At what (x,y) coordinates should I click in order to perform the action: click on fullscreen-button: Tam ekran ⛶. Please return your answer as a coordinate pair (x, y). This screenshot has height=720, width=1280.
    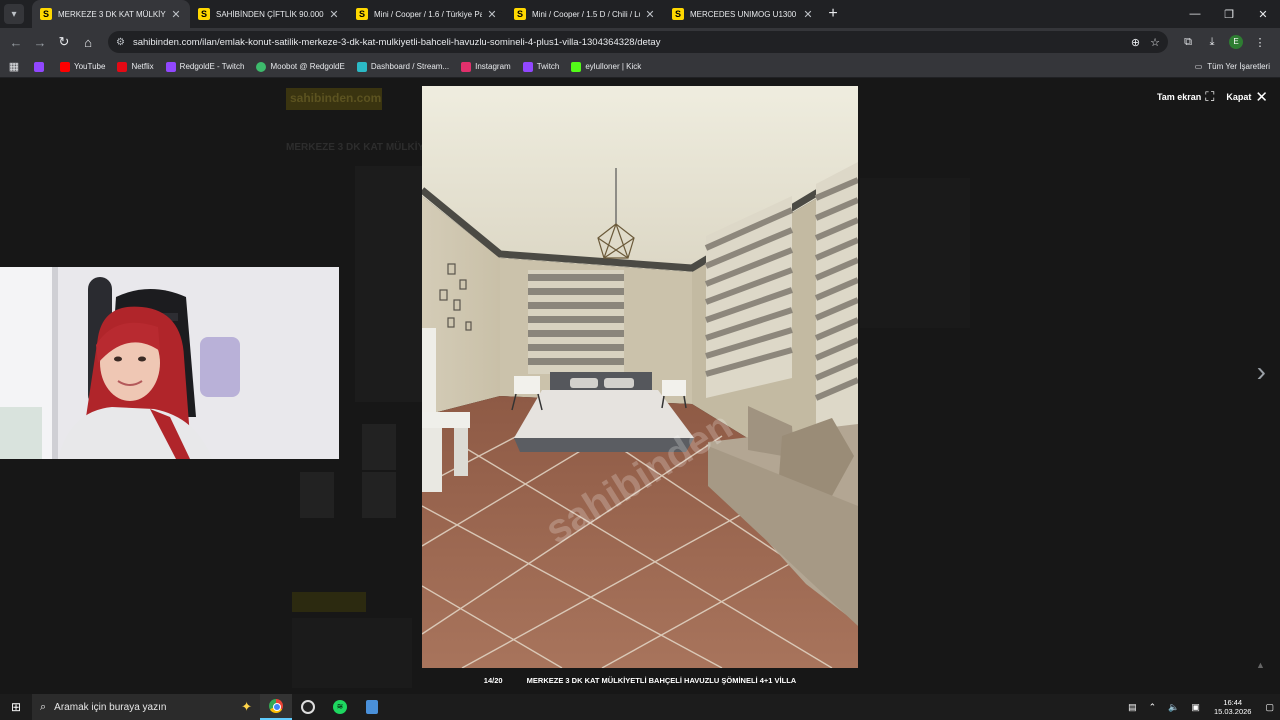
    Looking at the image, I should click on (1185, 97).